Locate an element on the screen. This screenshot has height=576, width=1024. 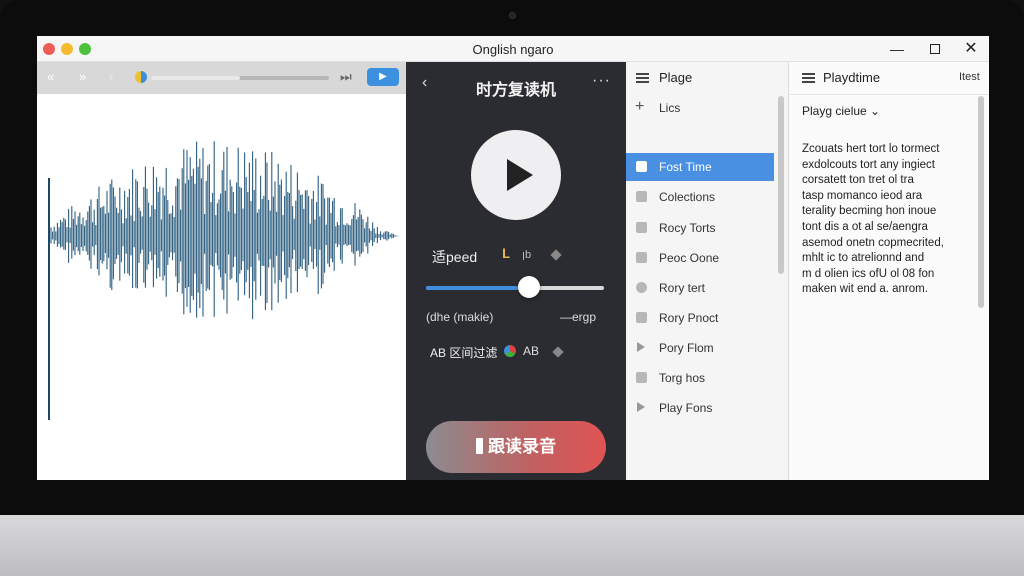
transcript-dropdown: Playg cielue ⌄ is located at coordinates (841, 111).